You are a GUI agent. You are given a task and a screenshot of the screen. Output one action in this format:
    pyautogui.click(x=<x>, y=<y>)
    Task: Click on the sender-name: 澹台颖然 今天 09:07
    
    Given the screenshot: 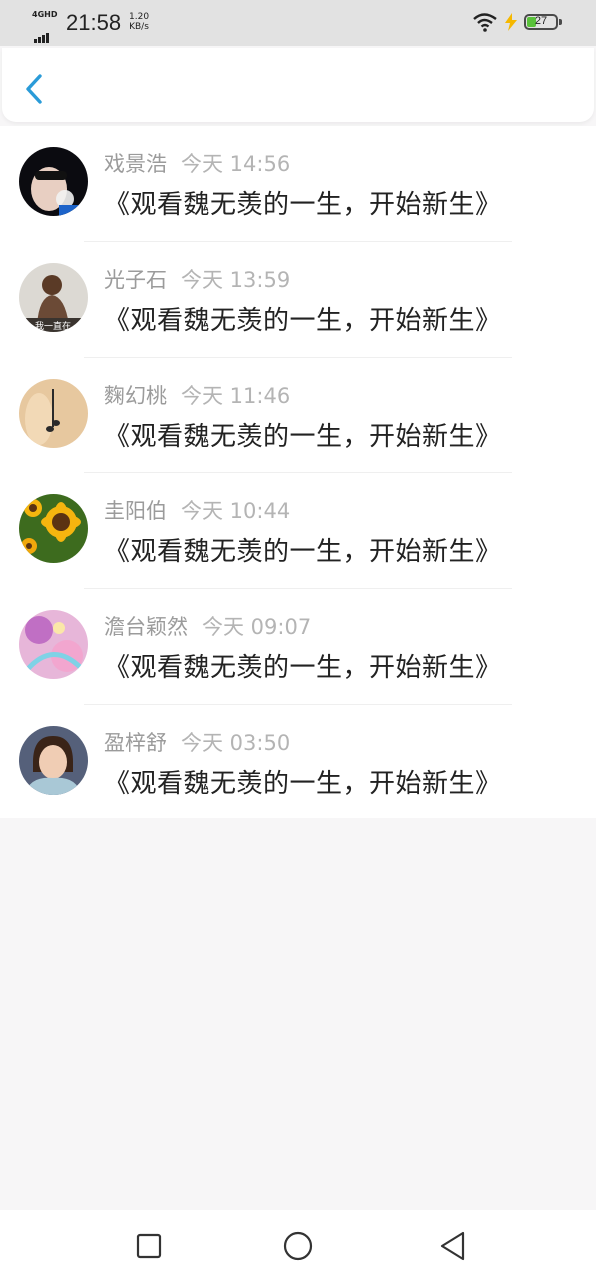 What is the action you would take?
    pyautogui.click(x=208, y=627)
    